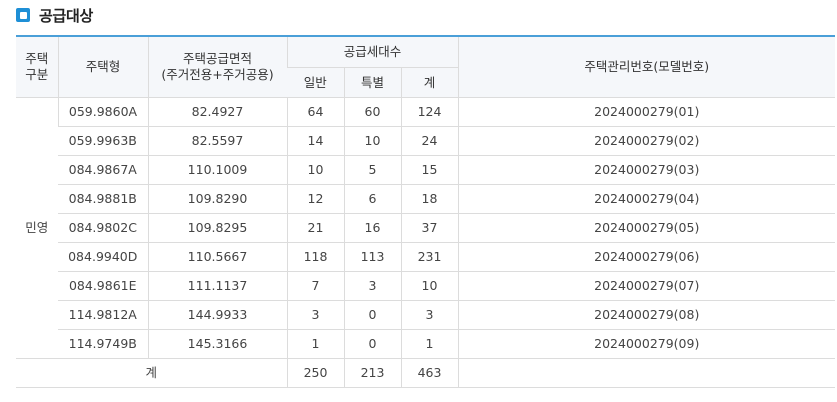 Image resolution: width=837 pixels, height=402 pixels. I want to click on cell-total-units: 15, so click(429, 170).